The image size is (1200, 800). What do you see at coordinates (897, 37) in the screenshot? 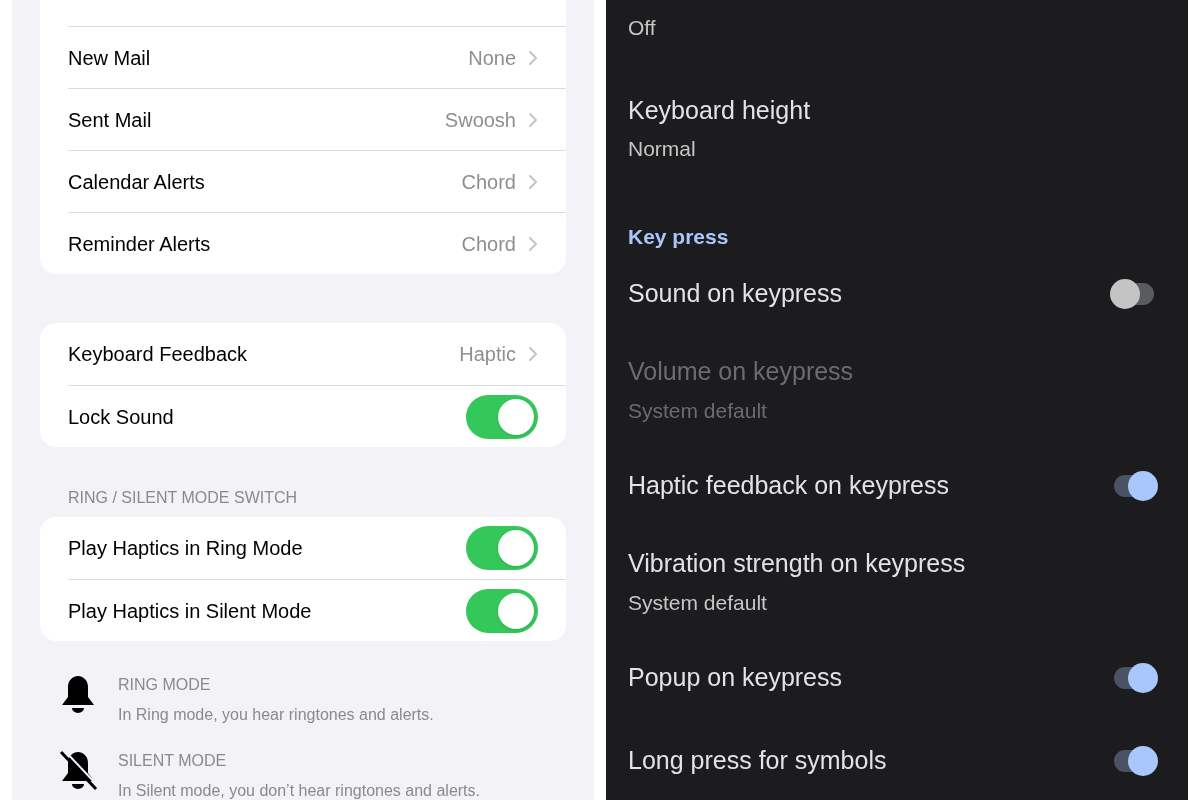
I see `setting-row: Off` at bounding box center [897, 37].